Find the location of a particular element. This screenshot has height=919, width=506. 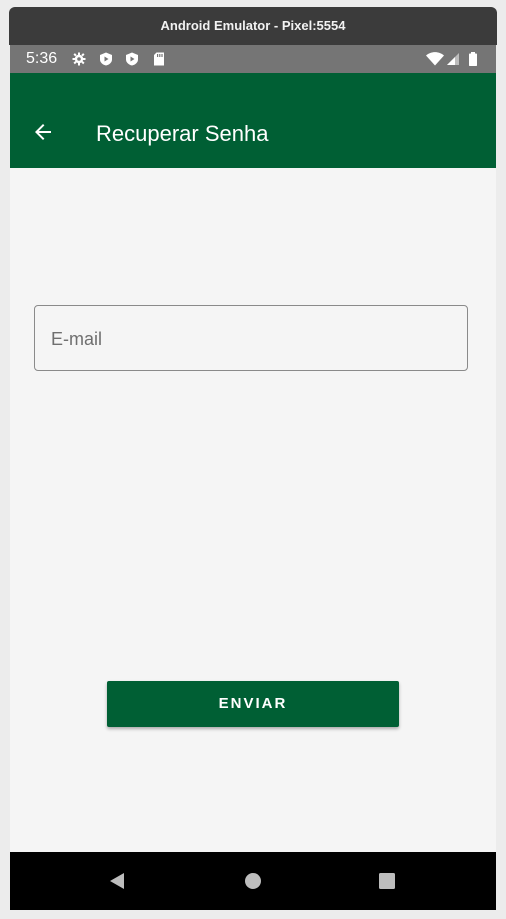

back-button is located at coordinates (43, 134).